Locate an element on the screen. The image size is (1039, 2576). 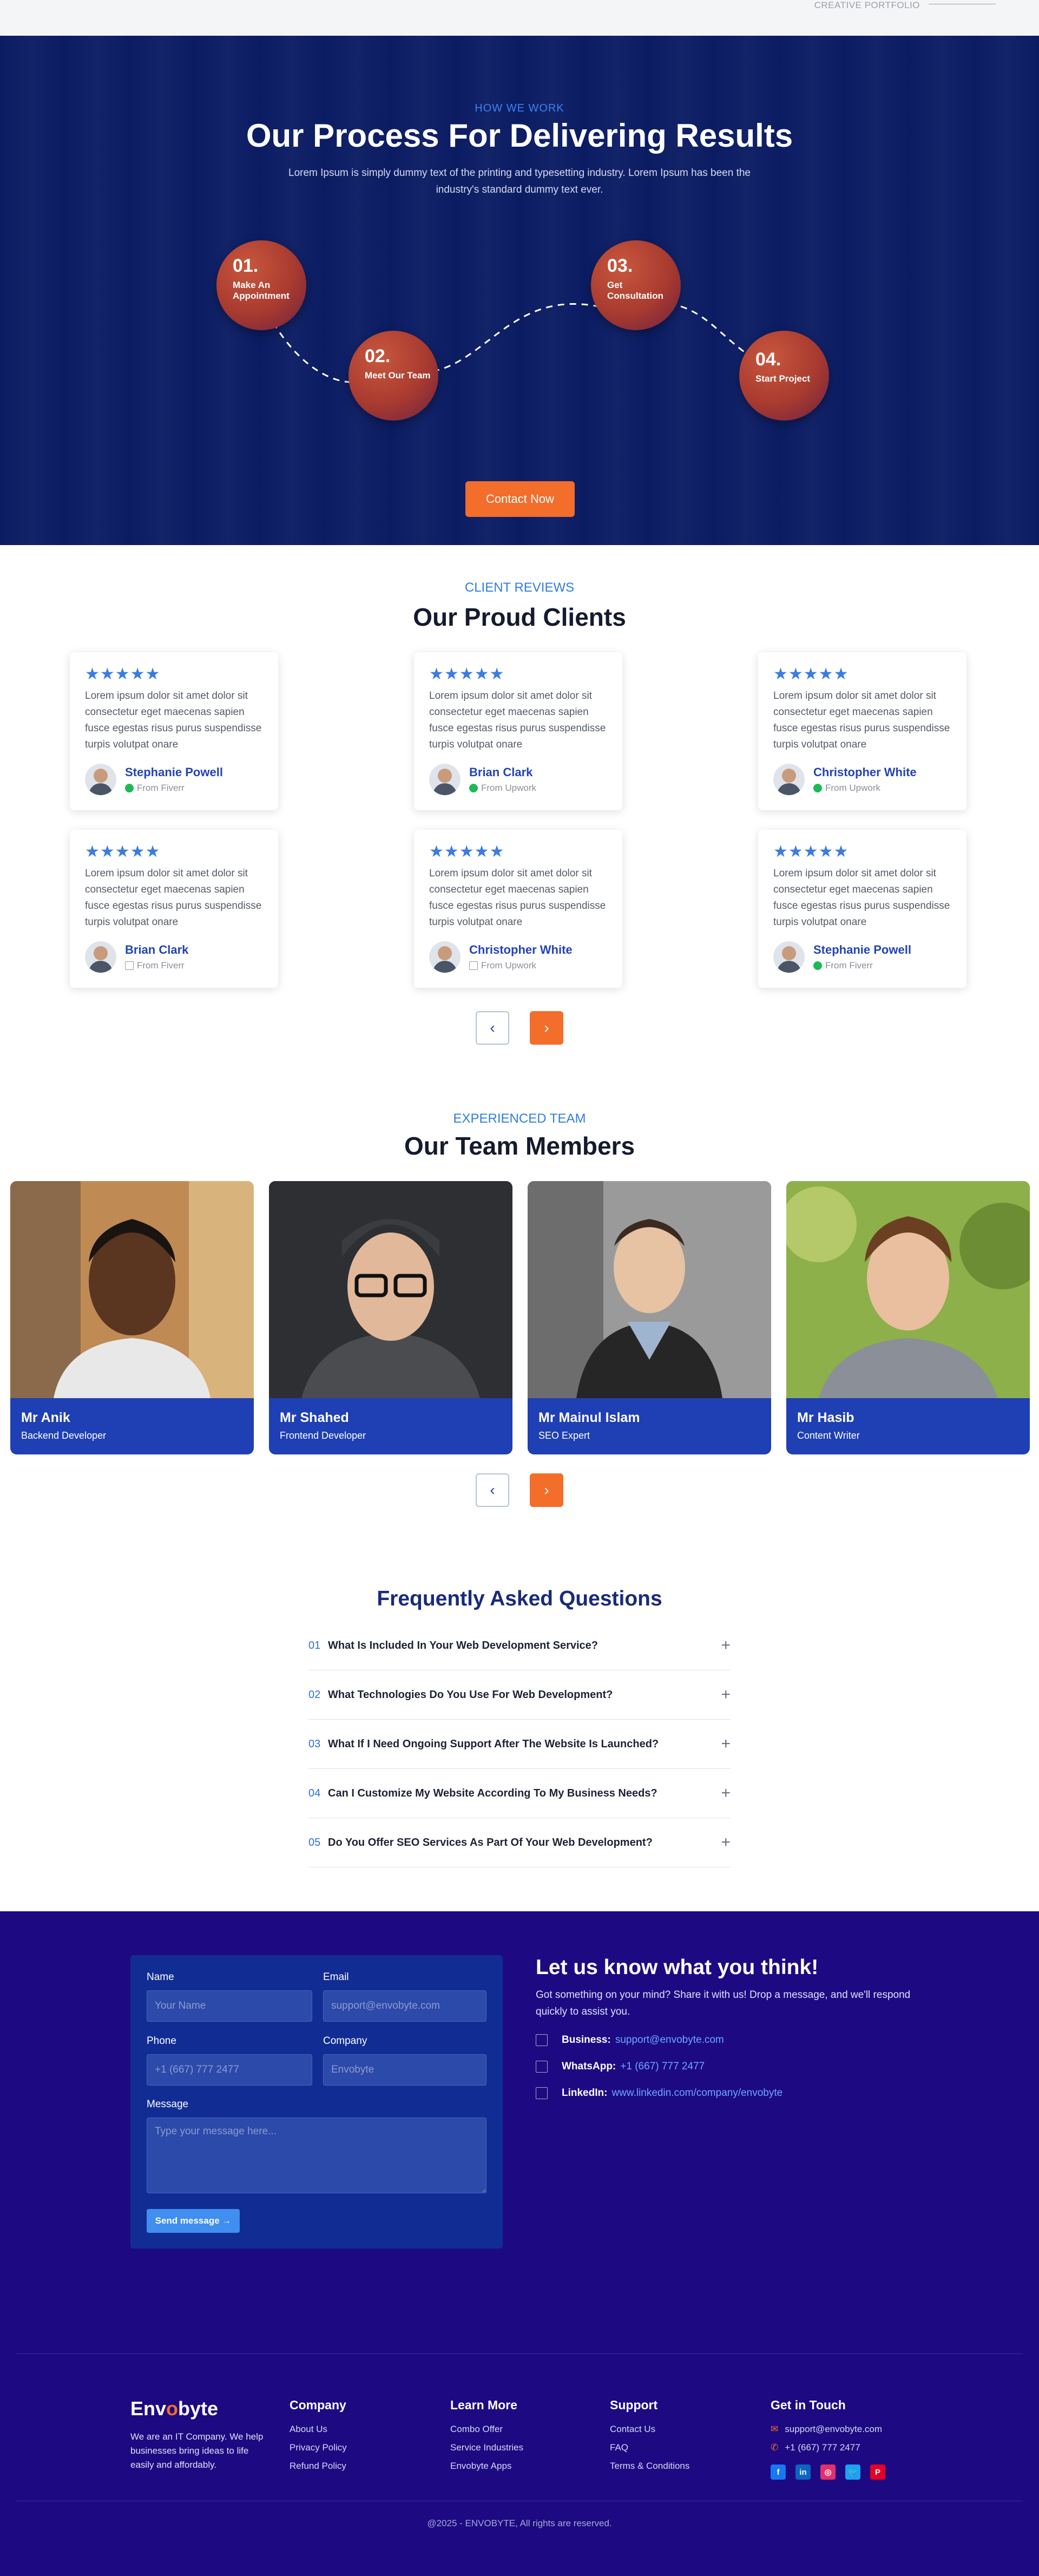
process-step-3: 03. Get Consultation is located at coordinates (636, 285).